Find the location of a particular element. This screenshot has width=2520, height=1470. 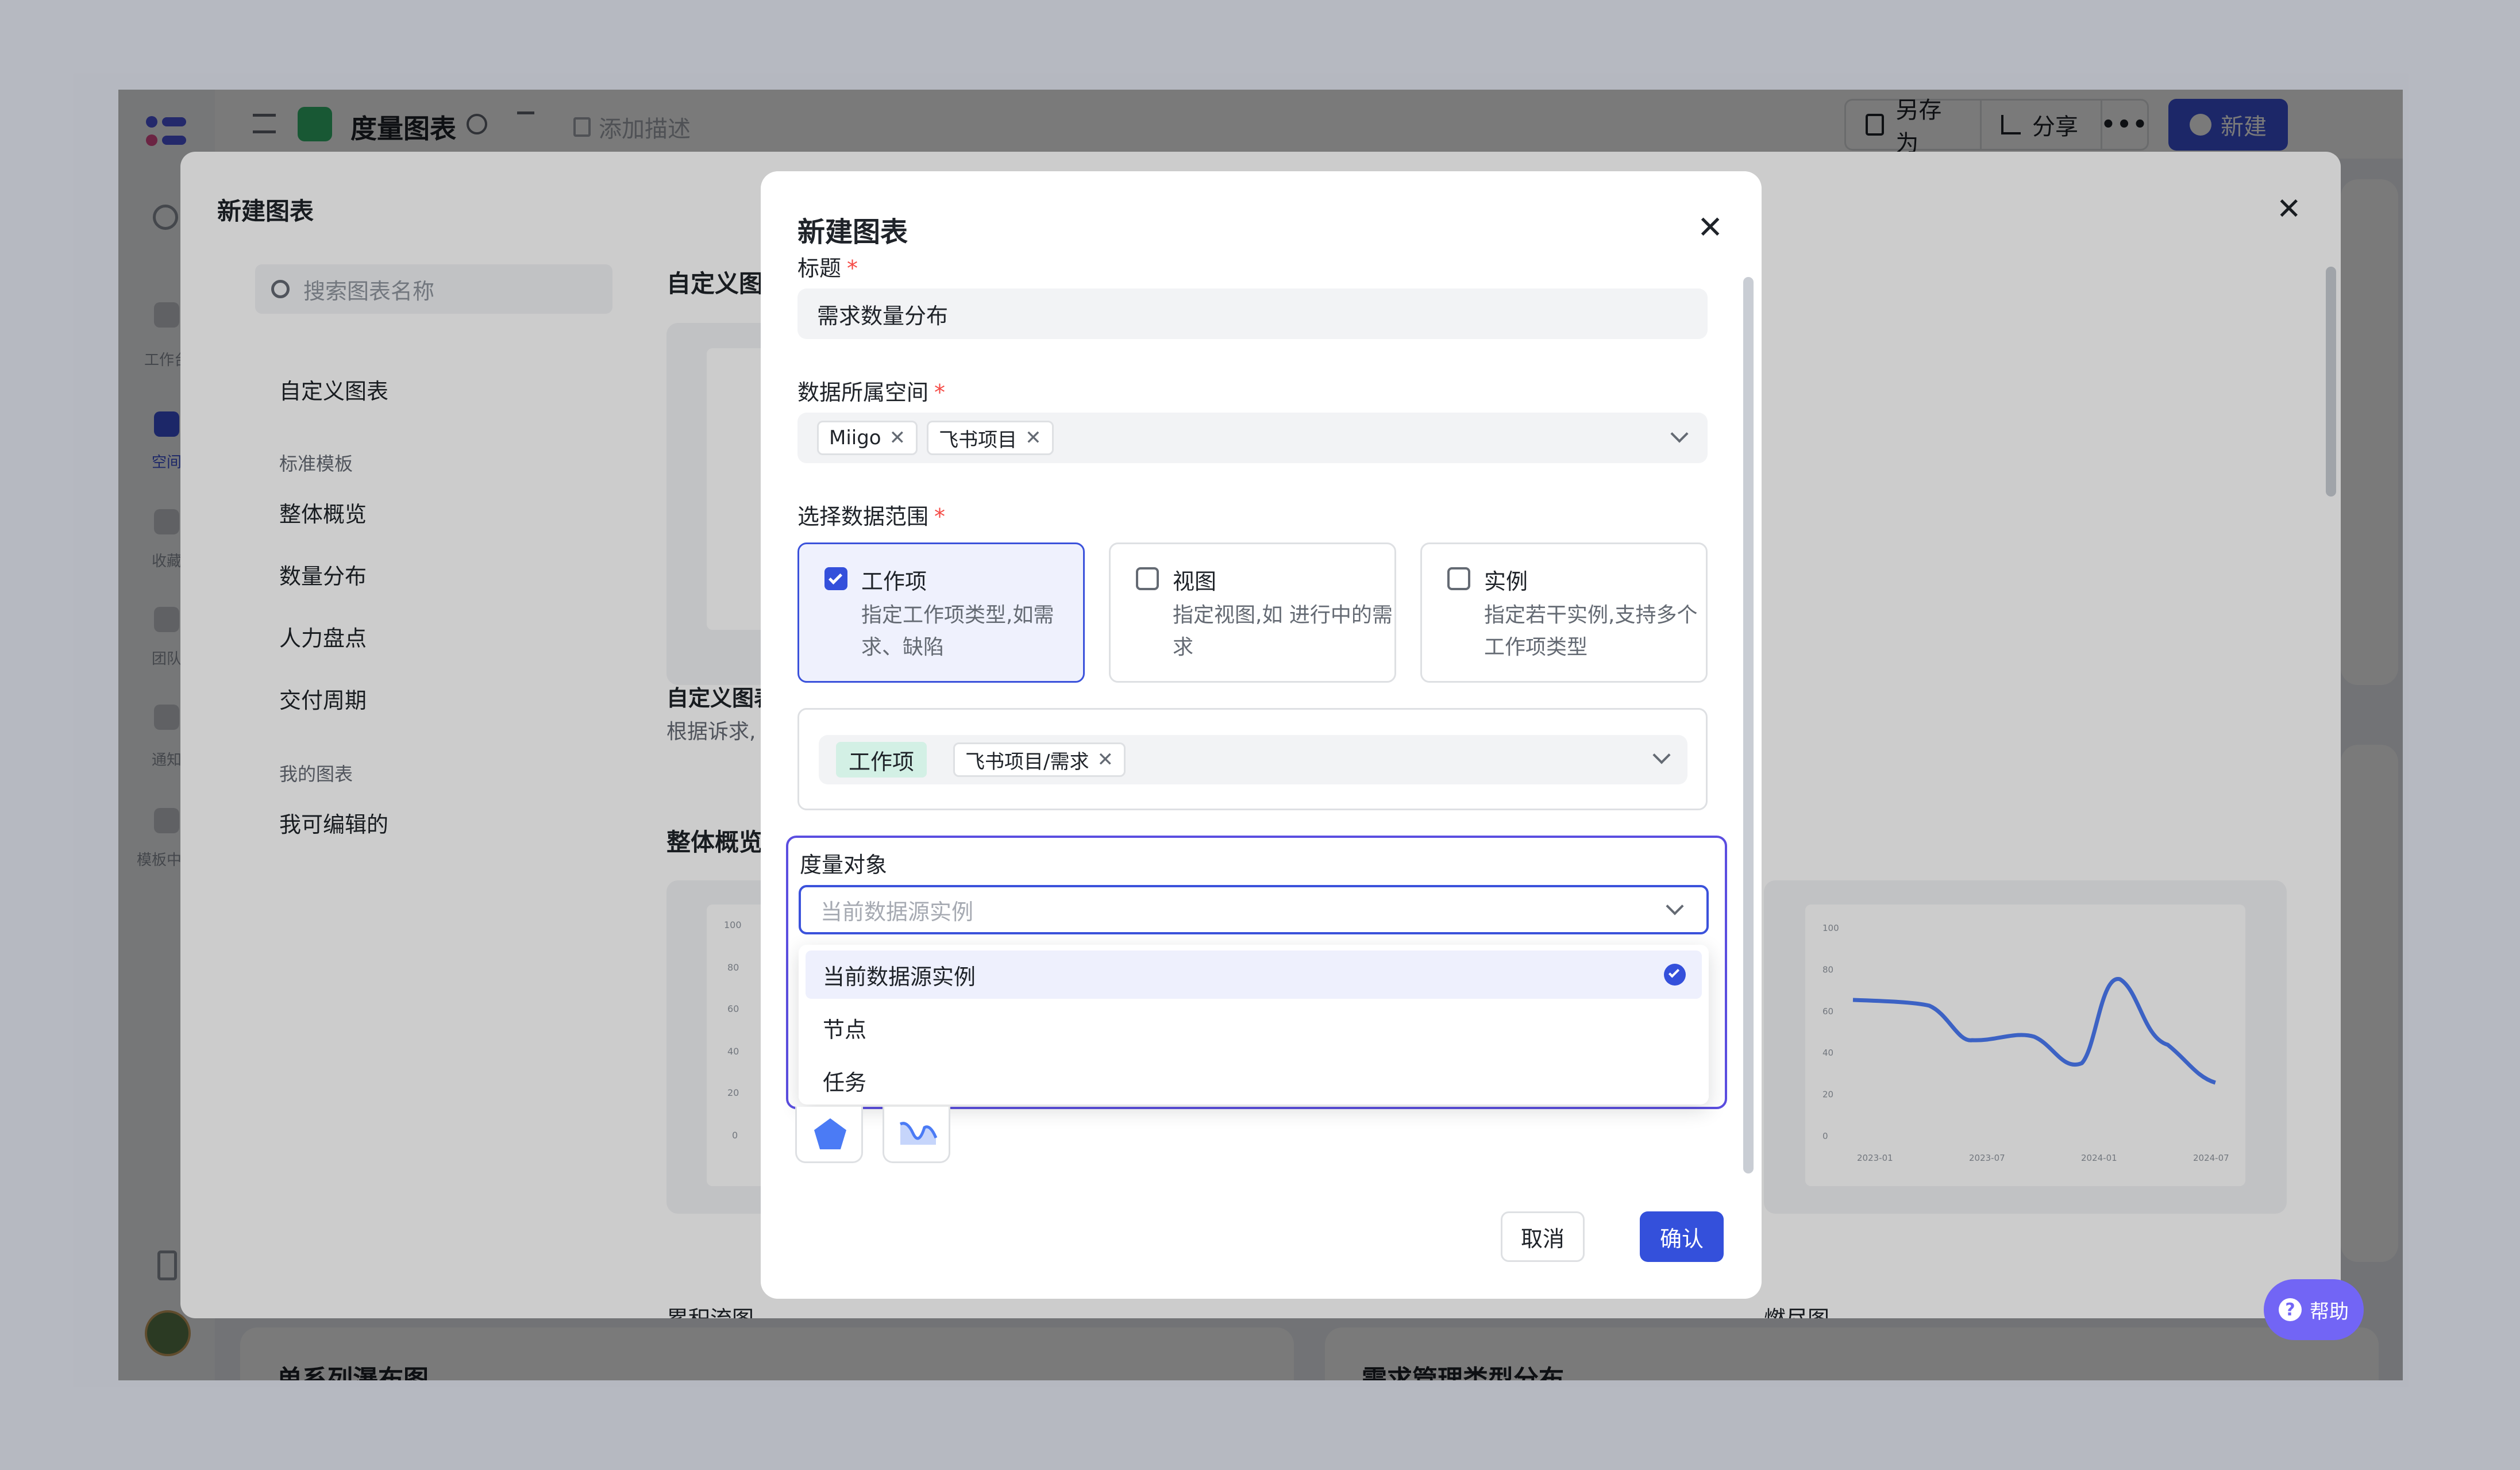

chart-type-radar-option is located at coordinates (829, 1135).